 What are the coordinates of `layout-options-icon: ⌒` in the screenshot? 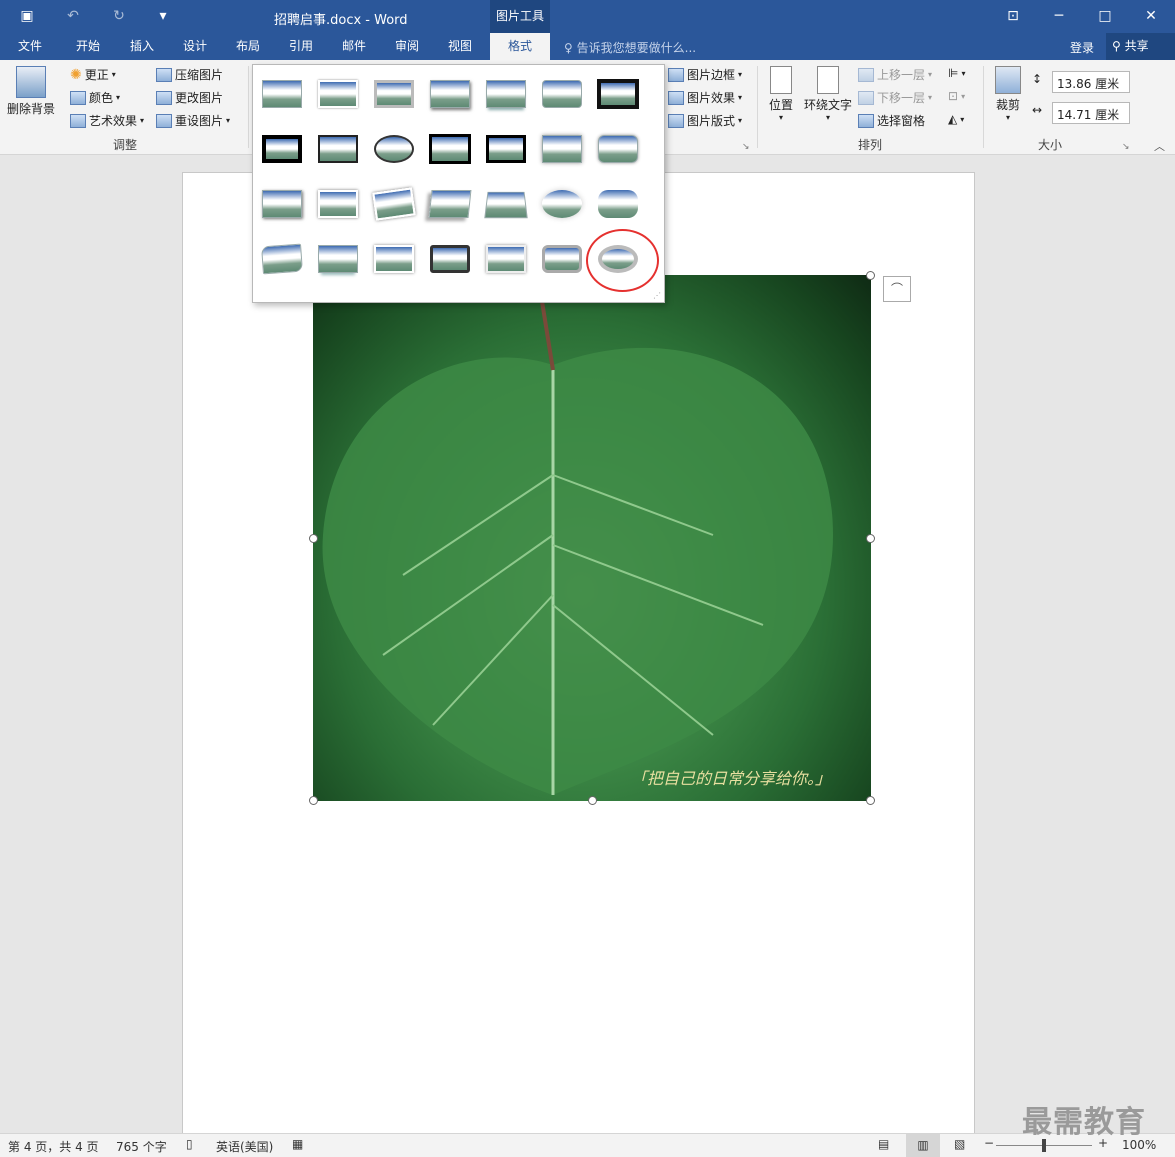 It's located at (897, 289).